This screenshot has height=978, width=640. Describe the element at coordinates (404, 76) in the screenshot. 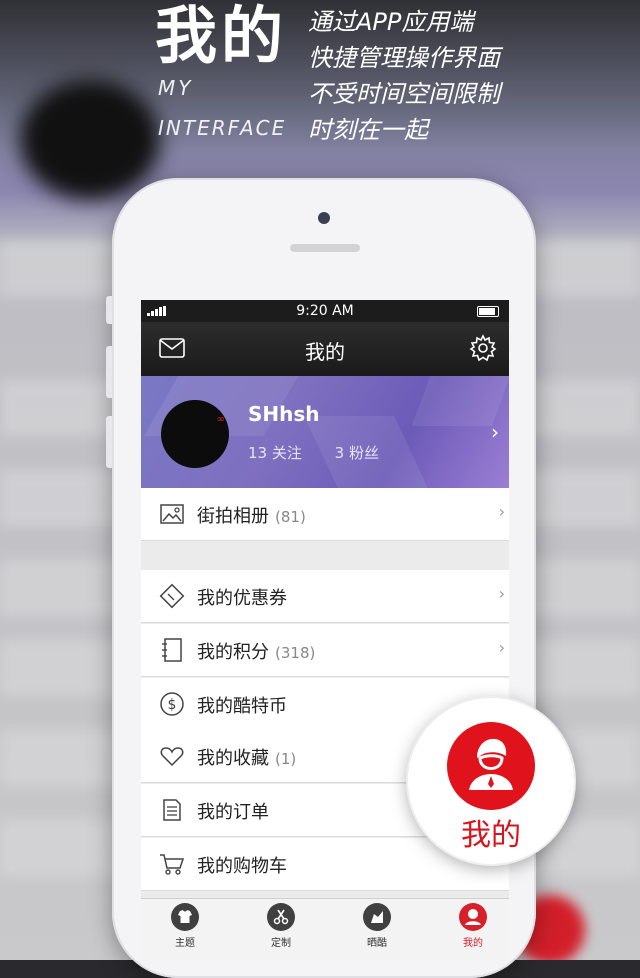

I see `headline-taglines: 通过APP应用端 快捷管理操作界面 不受时间空间限制 时刻在一起` at that location.